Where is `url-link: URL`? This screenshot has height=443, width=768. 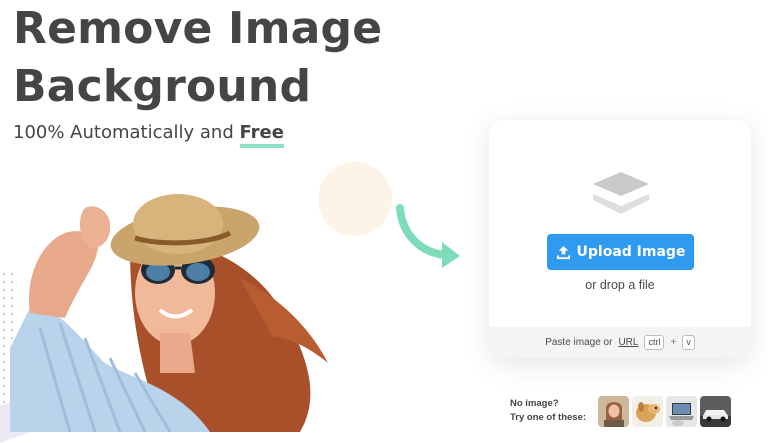
url-link: URL is located at coordinates (628, 342).